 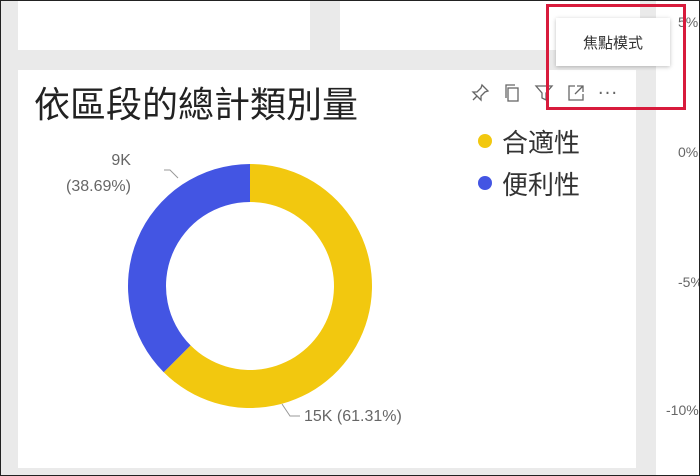 What do you see at coordinates (98, 186) in the screenshot?
I see `data-label-line: (38.69%)` at bounding box center [98, 186].